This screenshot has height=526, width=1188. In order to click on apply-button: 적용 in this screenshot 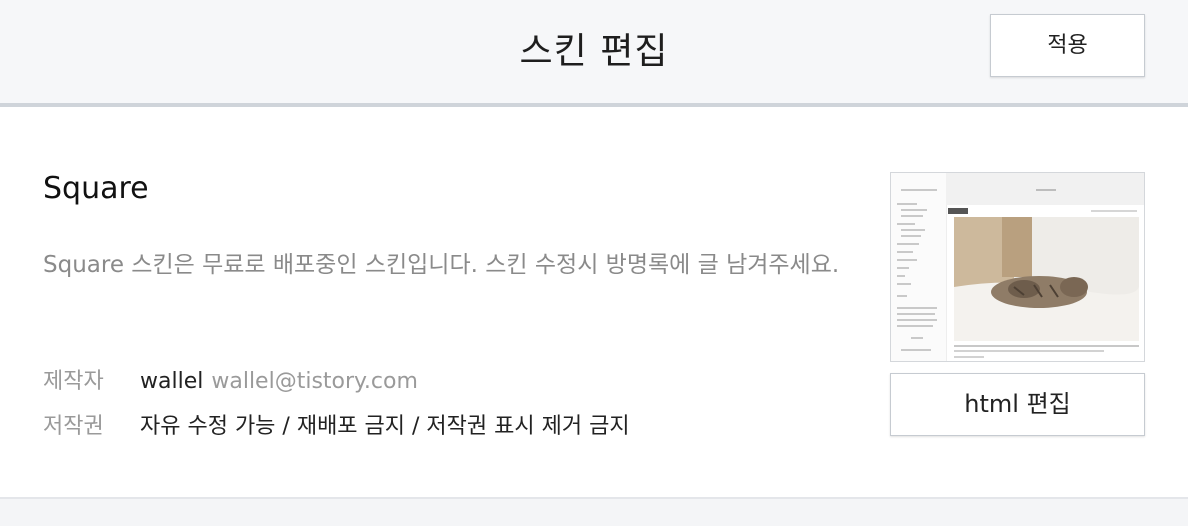, I will do `click(1067, 45)`.